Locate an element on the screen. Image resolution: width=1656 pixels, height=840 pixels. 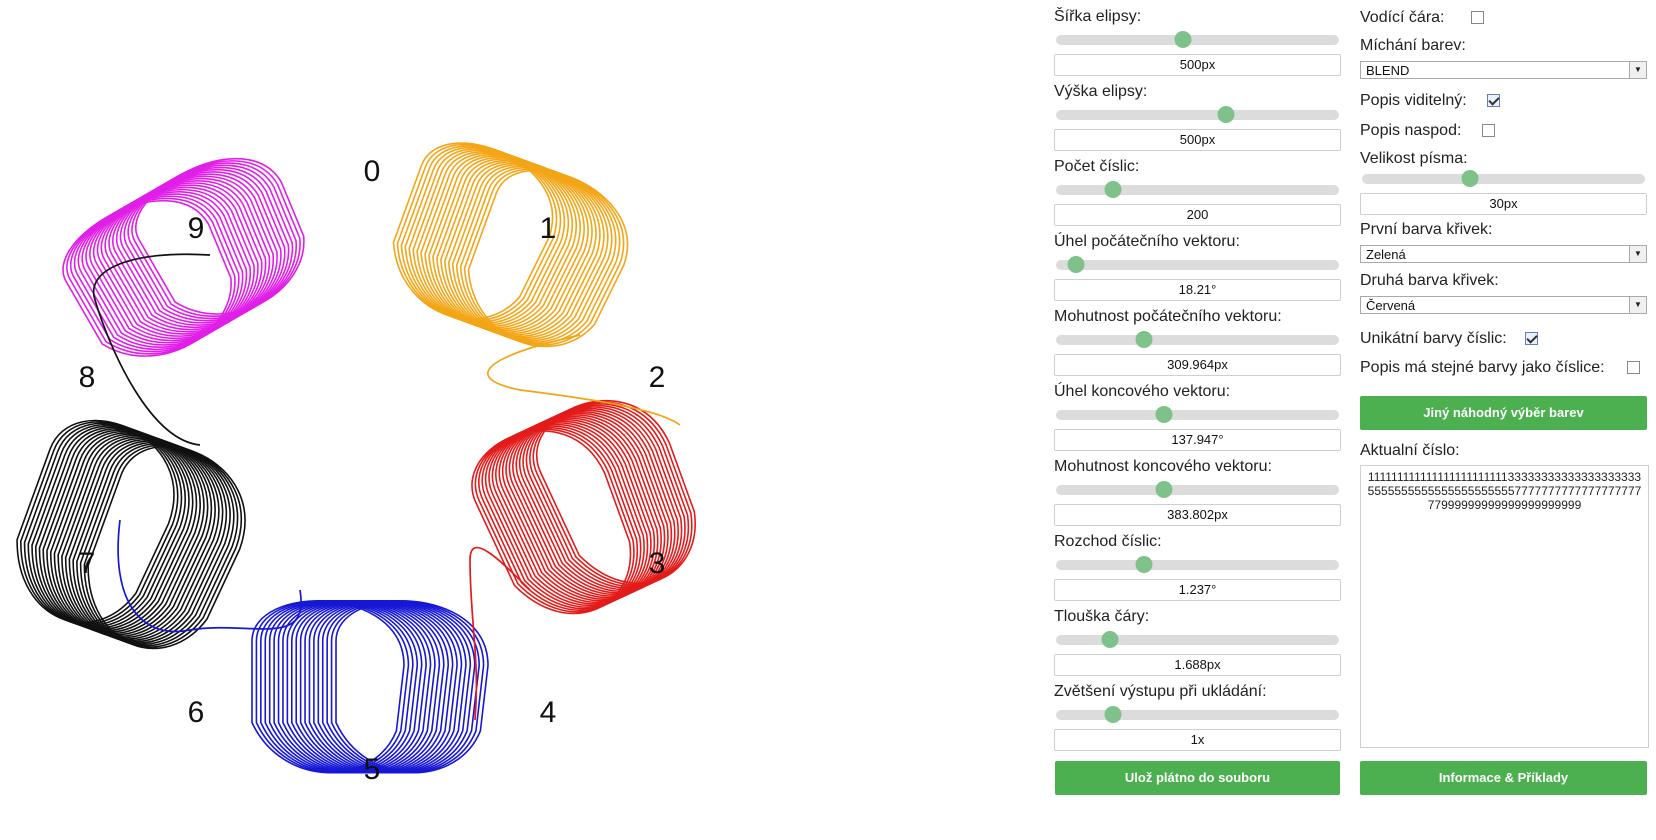
end-magnitude-label: Mohutnost koncového vektoru: is located at coordinates (1163, 466).